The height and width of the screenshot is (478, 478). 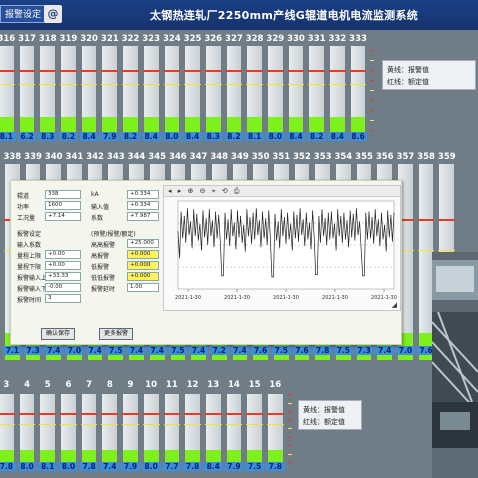 I want to click on current-value: 8.0, so click(x=275, y=136).